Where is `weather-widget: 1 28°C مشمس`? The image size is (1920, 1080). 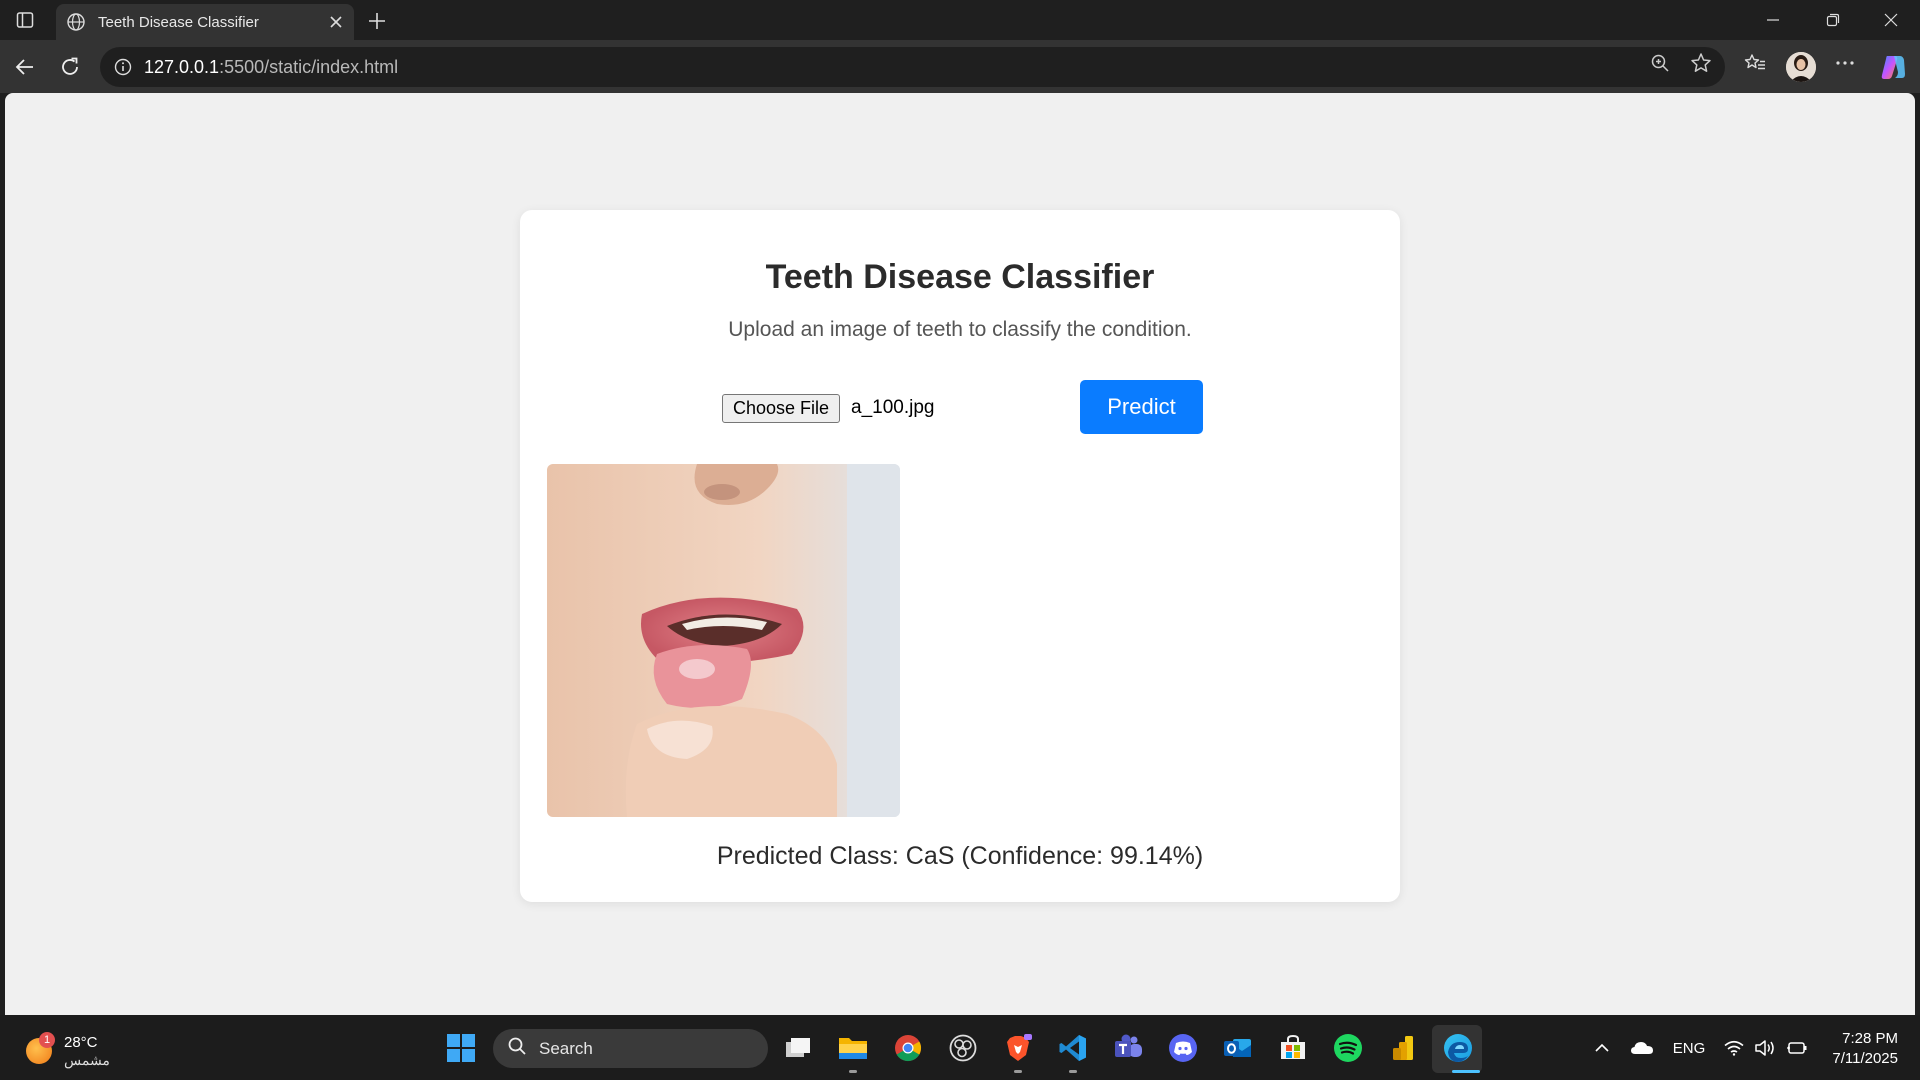
weather-widget: 1 28°C مشمس is located at coordinates (86, 1049).